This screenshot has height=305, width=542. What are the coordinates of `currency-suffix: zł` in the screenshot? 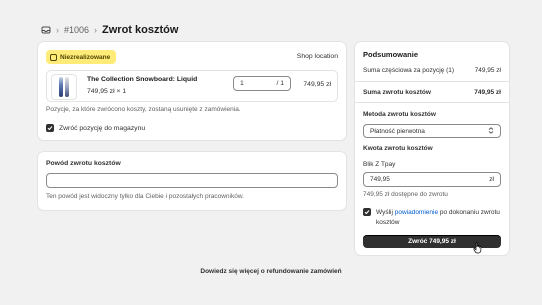 It's located at (491, 179).